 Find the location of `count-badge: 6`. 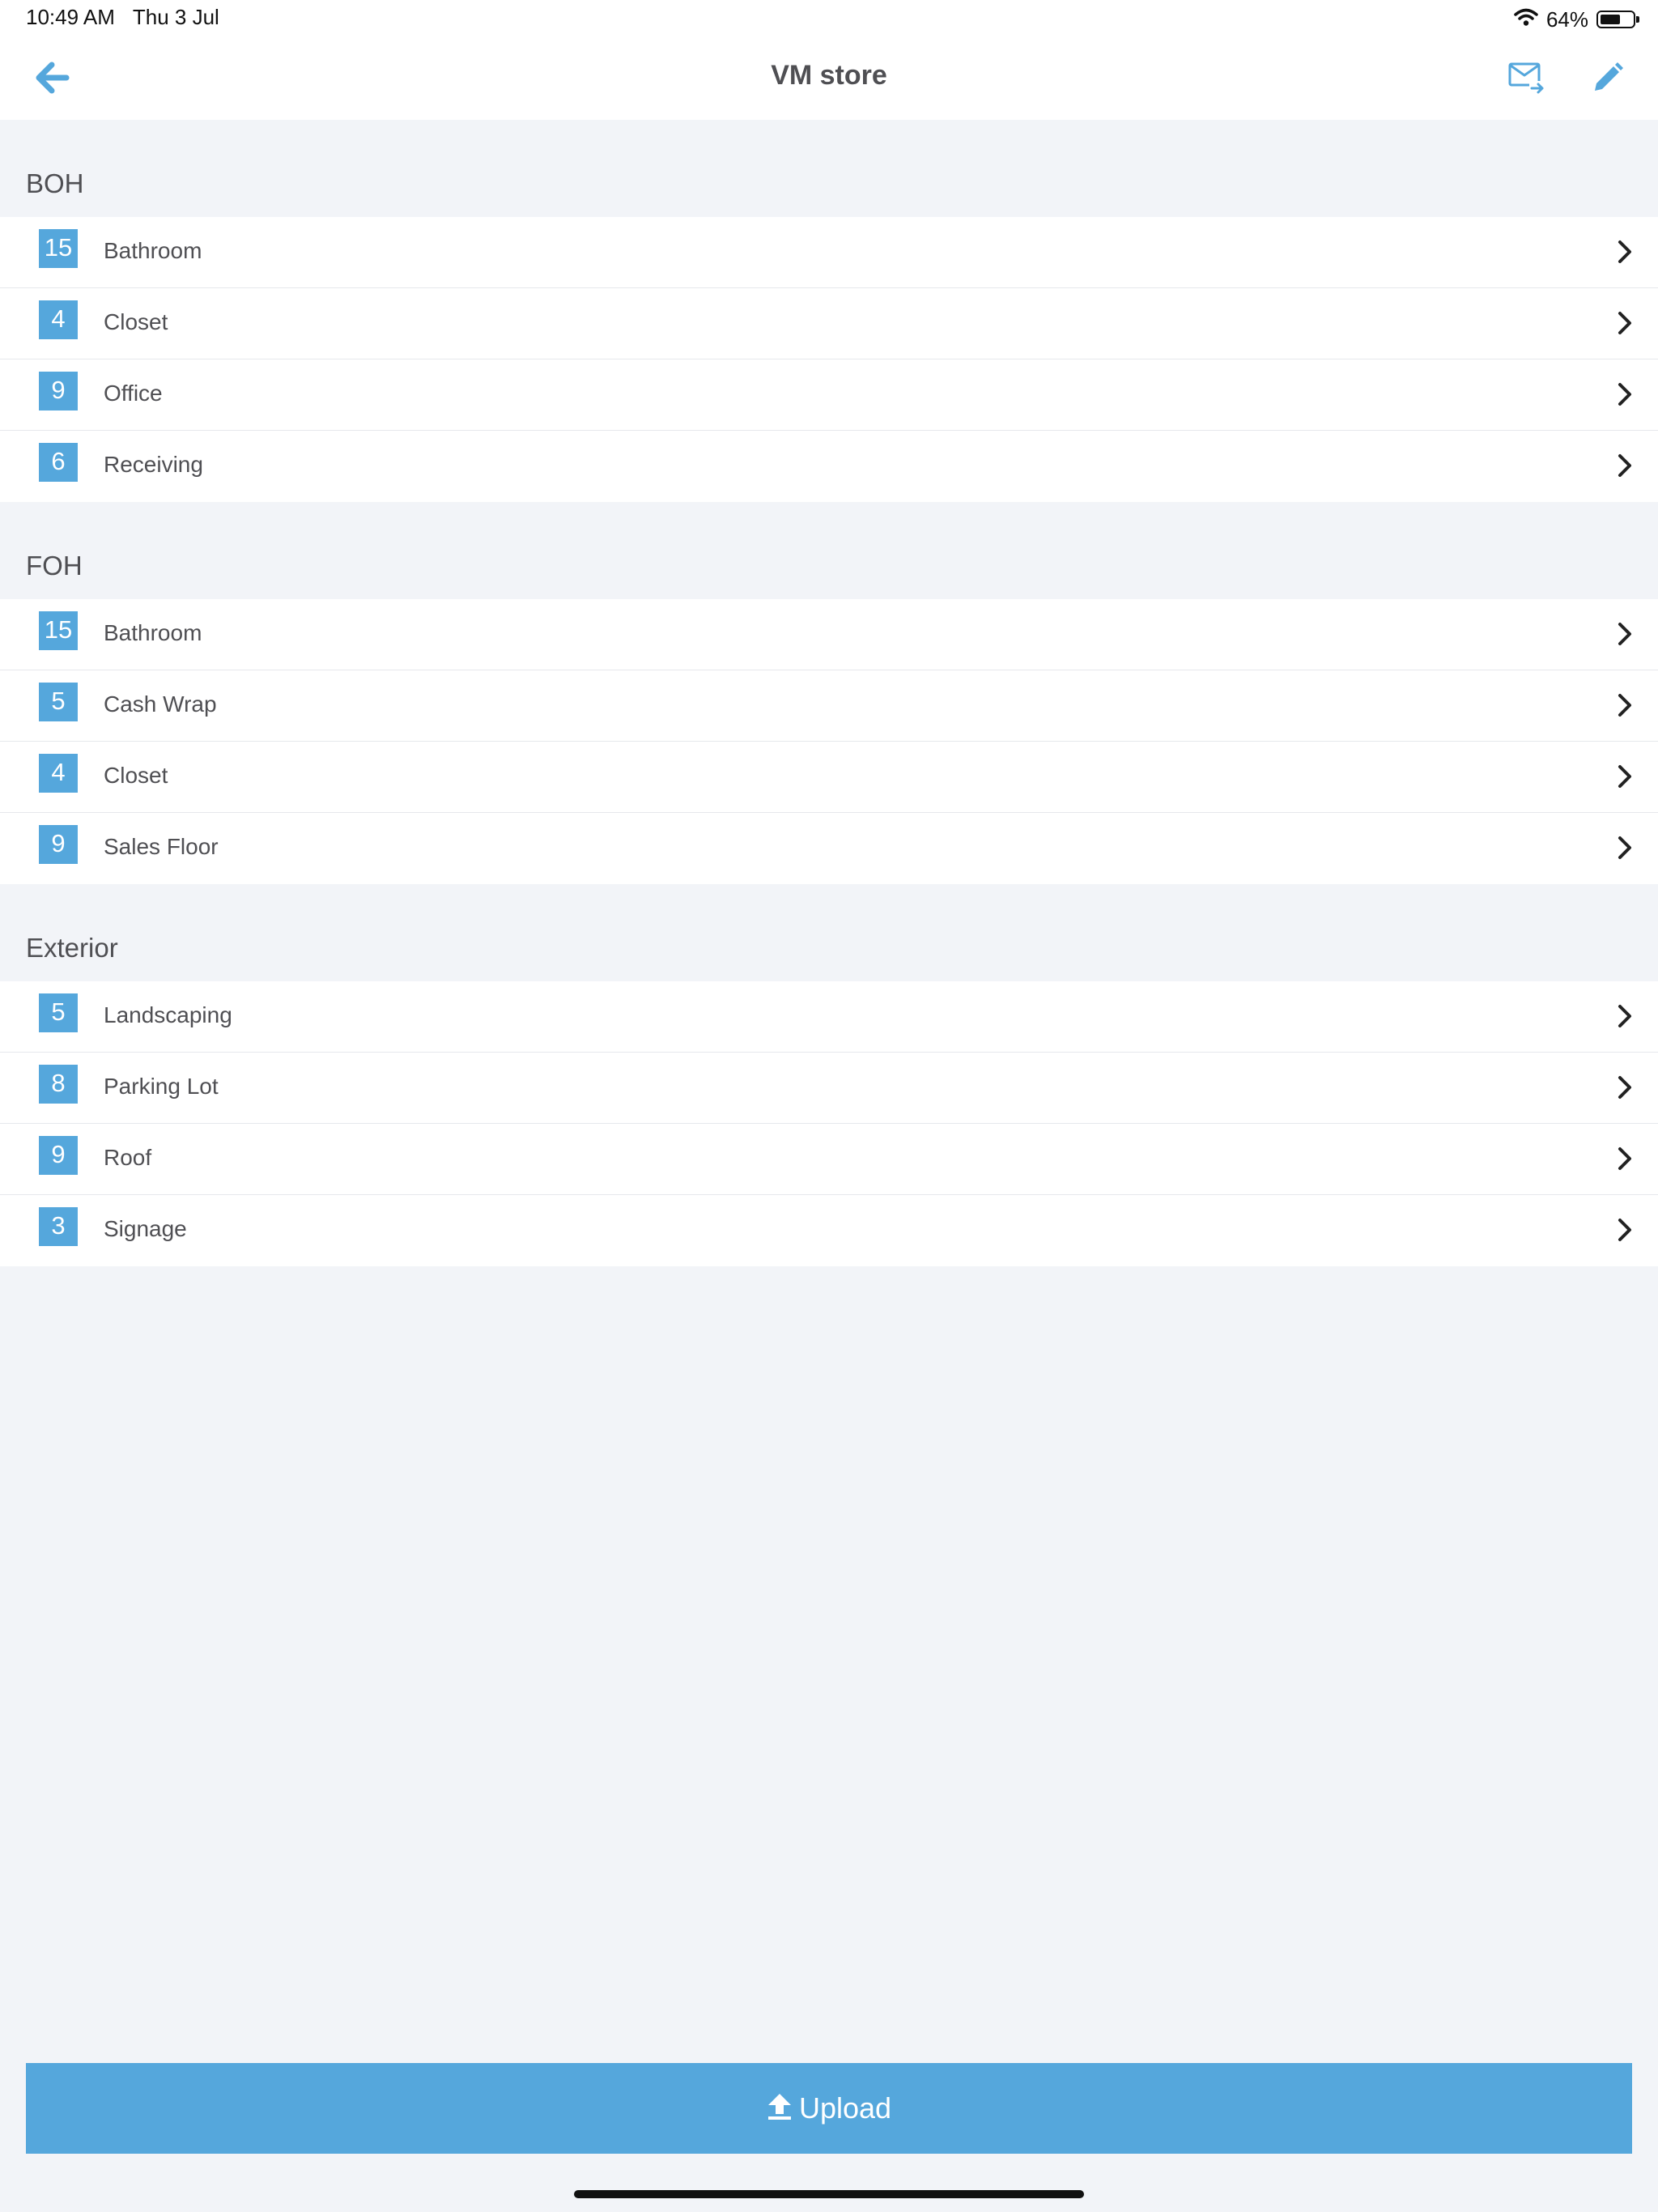

count-badge: 6 is located at coordinates (58, 463).